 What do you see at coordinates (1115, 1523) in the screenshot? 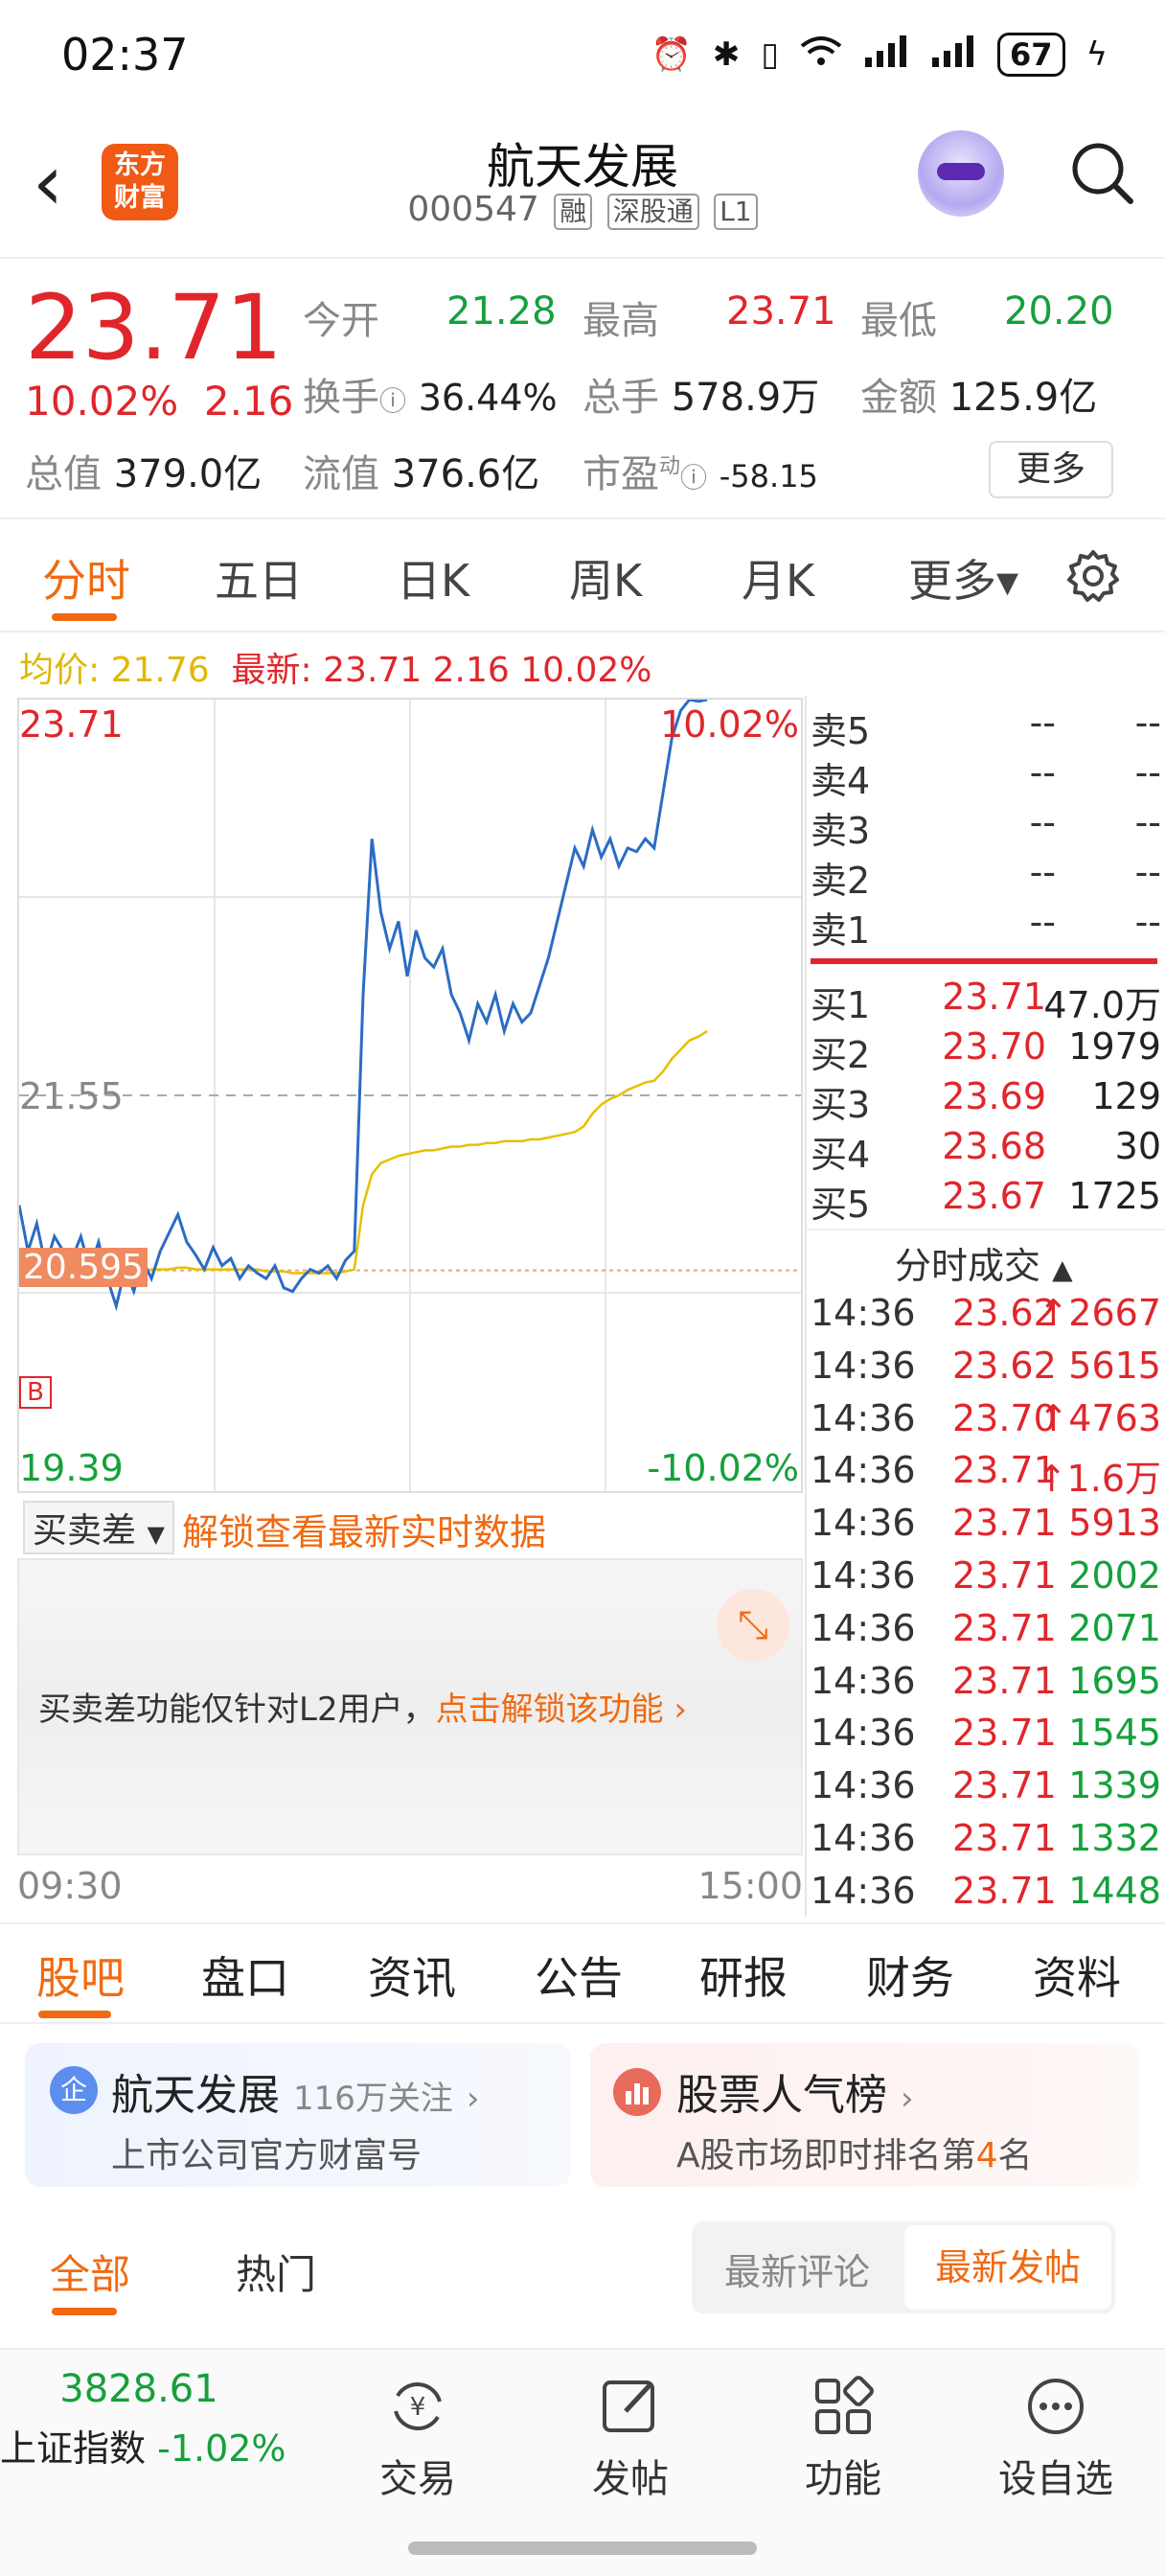
I see `trade-volume: 5913` at bounding box center [1115, 1523].